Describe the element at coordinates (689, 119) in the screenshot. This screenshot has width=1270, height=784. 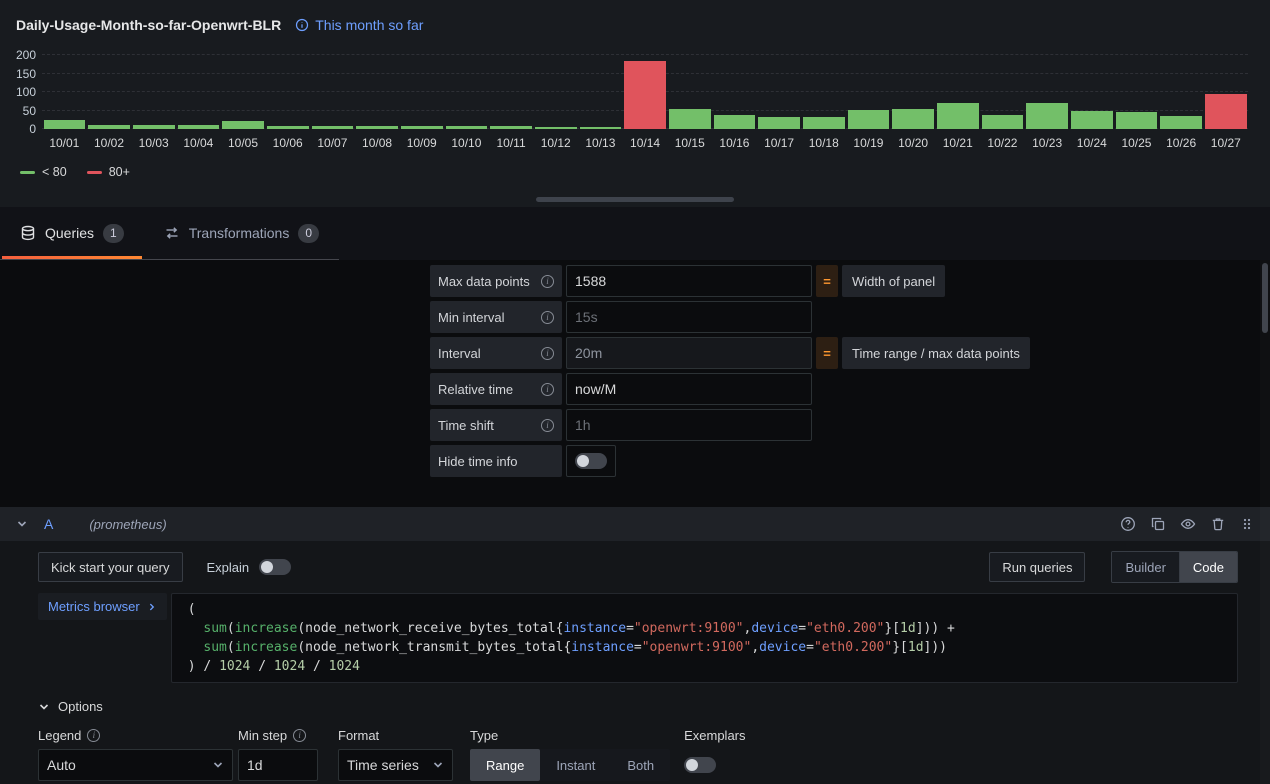
I see `bar-10/15` at that location.